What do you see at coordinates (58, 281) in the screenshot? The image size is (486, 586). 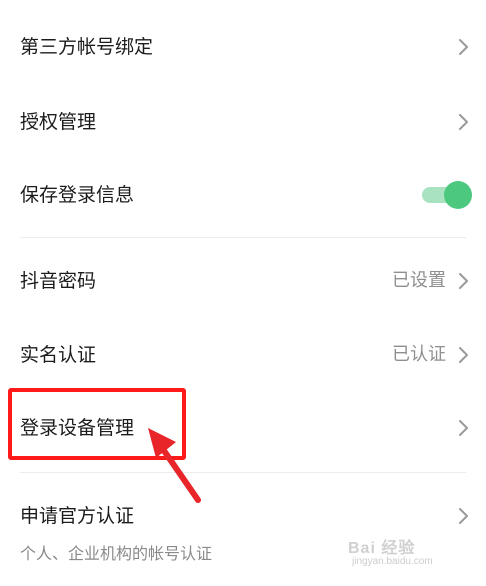 I see `douyin-password-label: 抖音密码` at bounding box center [58, 281].